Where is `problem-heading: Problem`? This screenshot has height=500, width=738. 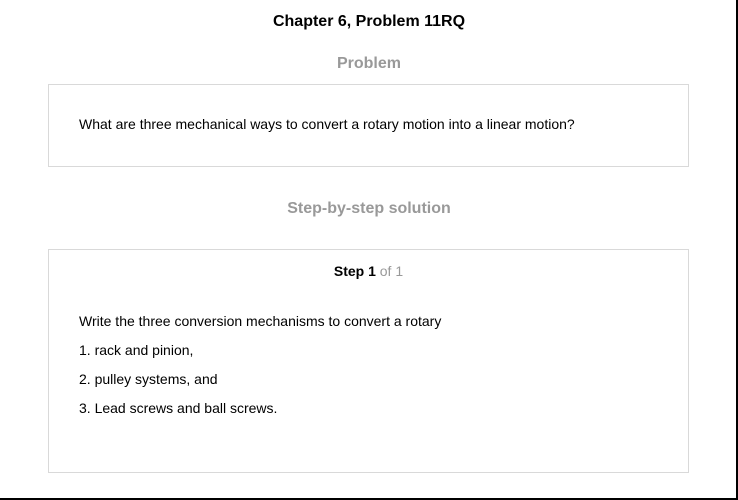 problem-heading: Problem is located at coordinates (368, 63).